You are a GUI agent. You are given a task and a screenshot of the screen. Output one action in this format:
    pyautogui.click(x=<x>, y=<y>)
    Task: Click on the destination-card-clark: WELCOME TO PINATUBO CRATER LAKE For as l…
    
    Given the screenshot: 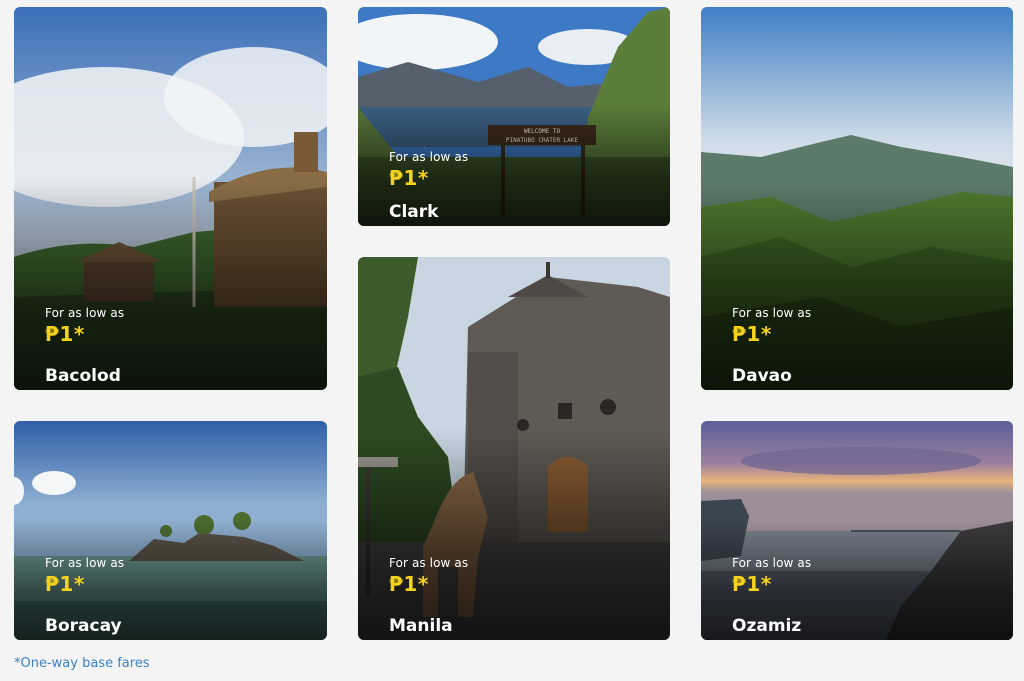 What is the action you would take?
    pyautogui.click(x=514, y=116)
    